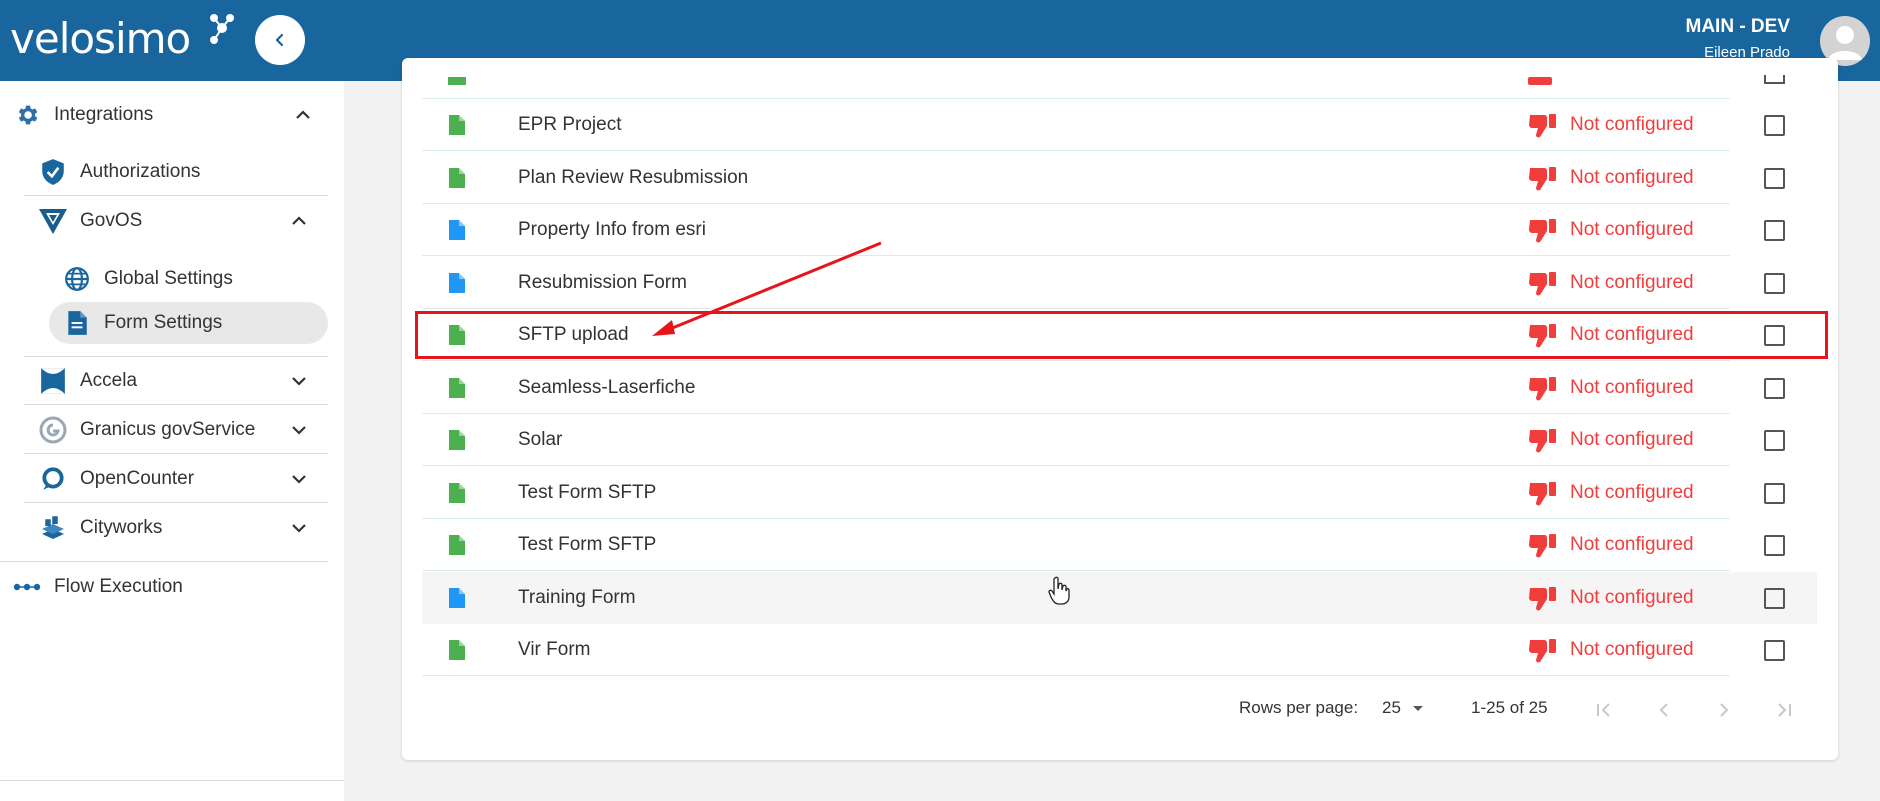  Describe the element at coordinates (1119, 597) in the screenshot. I see `table-row: Training Form Not configured` at that location.